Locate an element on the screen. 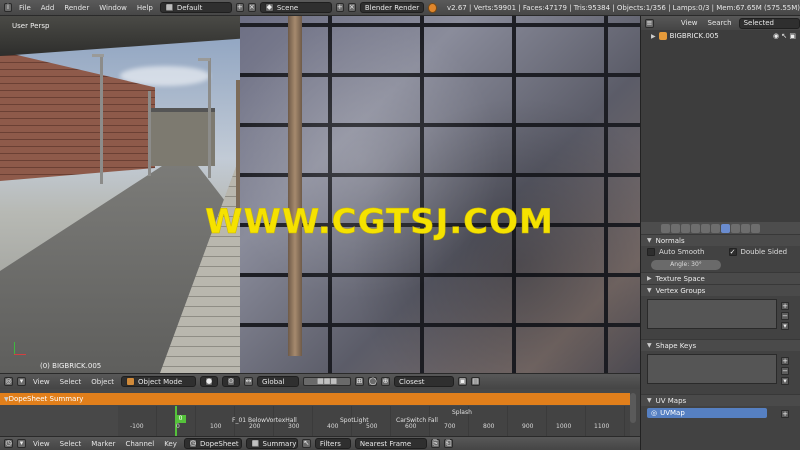 The width and height of the screenshot is (800, 450). remove-layout-icon: × is located at coordinates (251, 7).